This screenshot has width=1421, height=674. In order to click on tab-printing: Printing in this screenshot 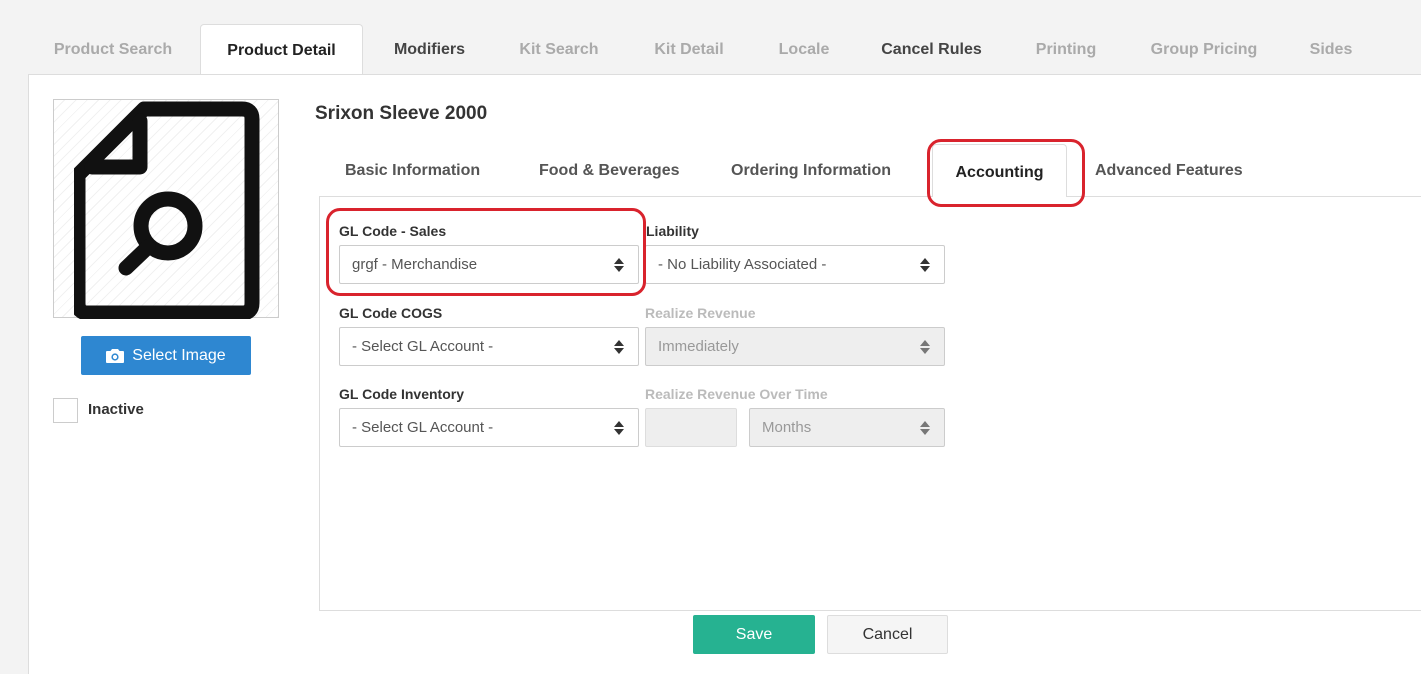, I will do `click(1066, 49)`.